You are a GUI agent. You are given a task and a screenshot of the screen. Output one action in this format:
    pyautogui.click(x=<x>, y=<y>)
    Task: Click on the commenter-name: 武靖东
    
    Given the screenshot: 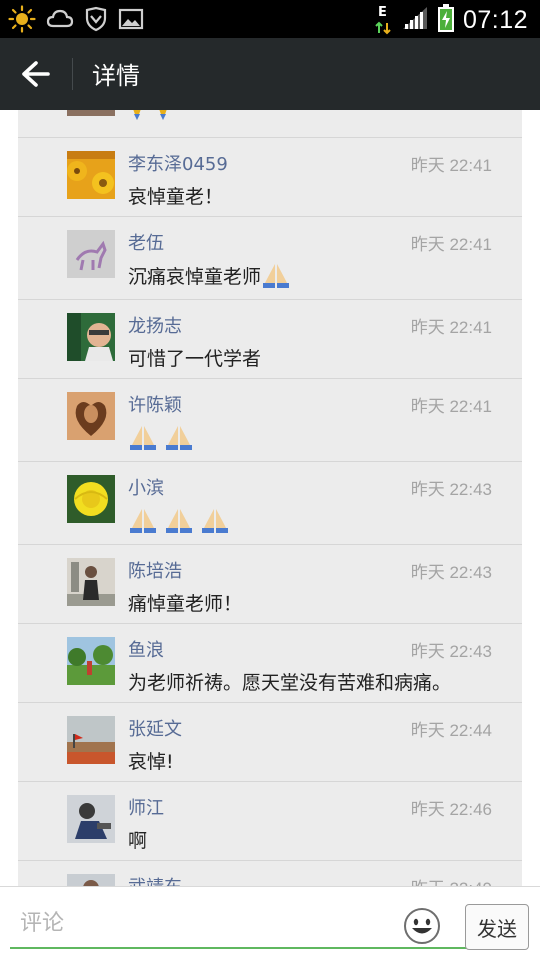 What is the action you would take?
    pyautogui.click(x=155, y=879)
    